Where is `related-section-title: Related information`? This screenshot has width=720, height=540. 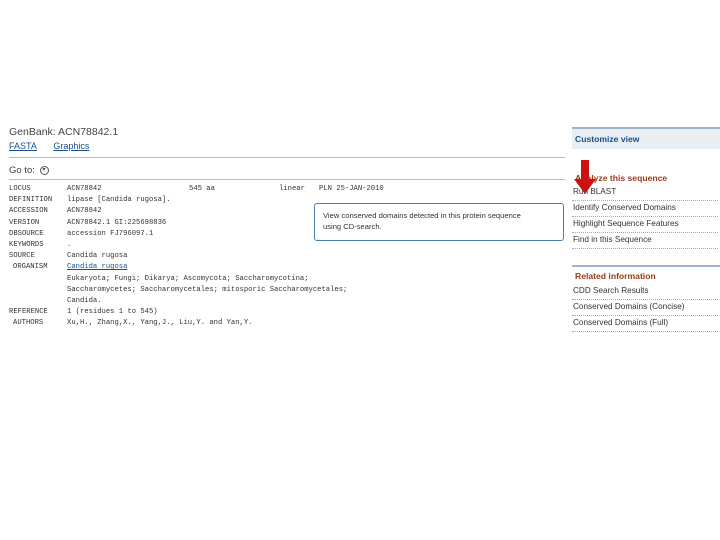
related-section-title: Related information is located at coordinates (615, 276).